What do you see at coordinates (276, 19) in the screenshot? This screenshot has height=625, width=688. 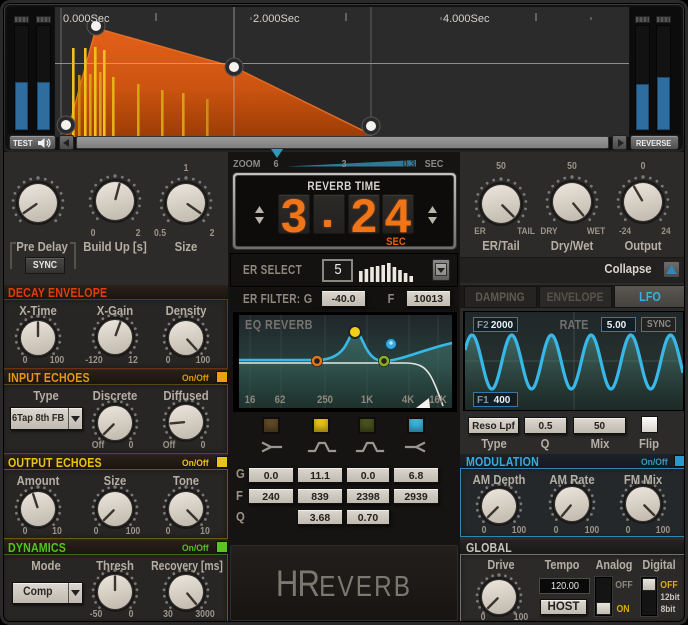 I see `svg-text: 2.000Sec` at bounding box center [276, 19].